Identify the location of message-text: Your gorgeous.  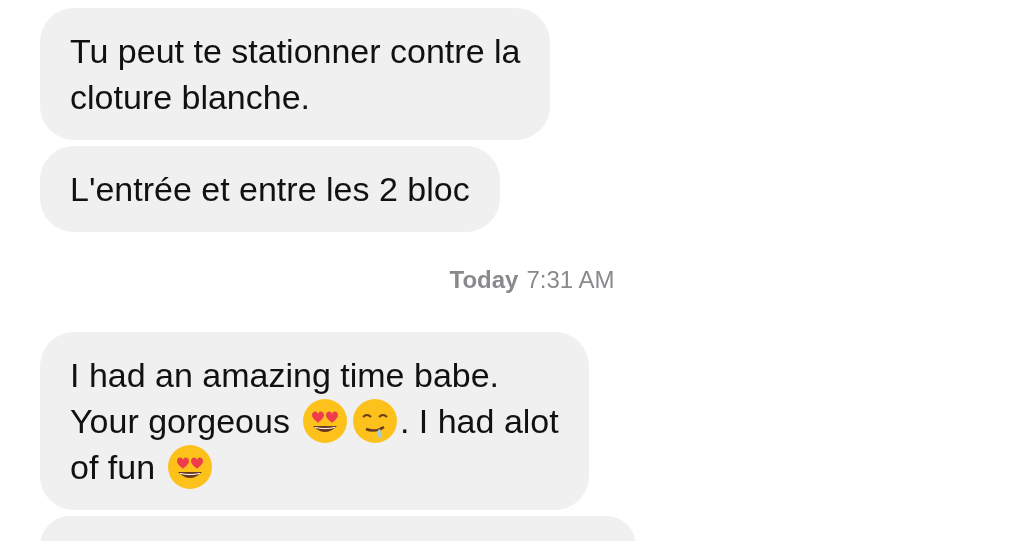
(180, 421).